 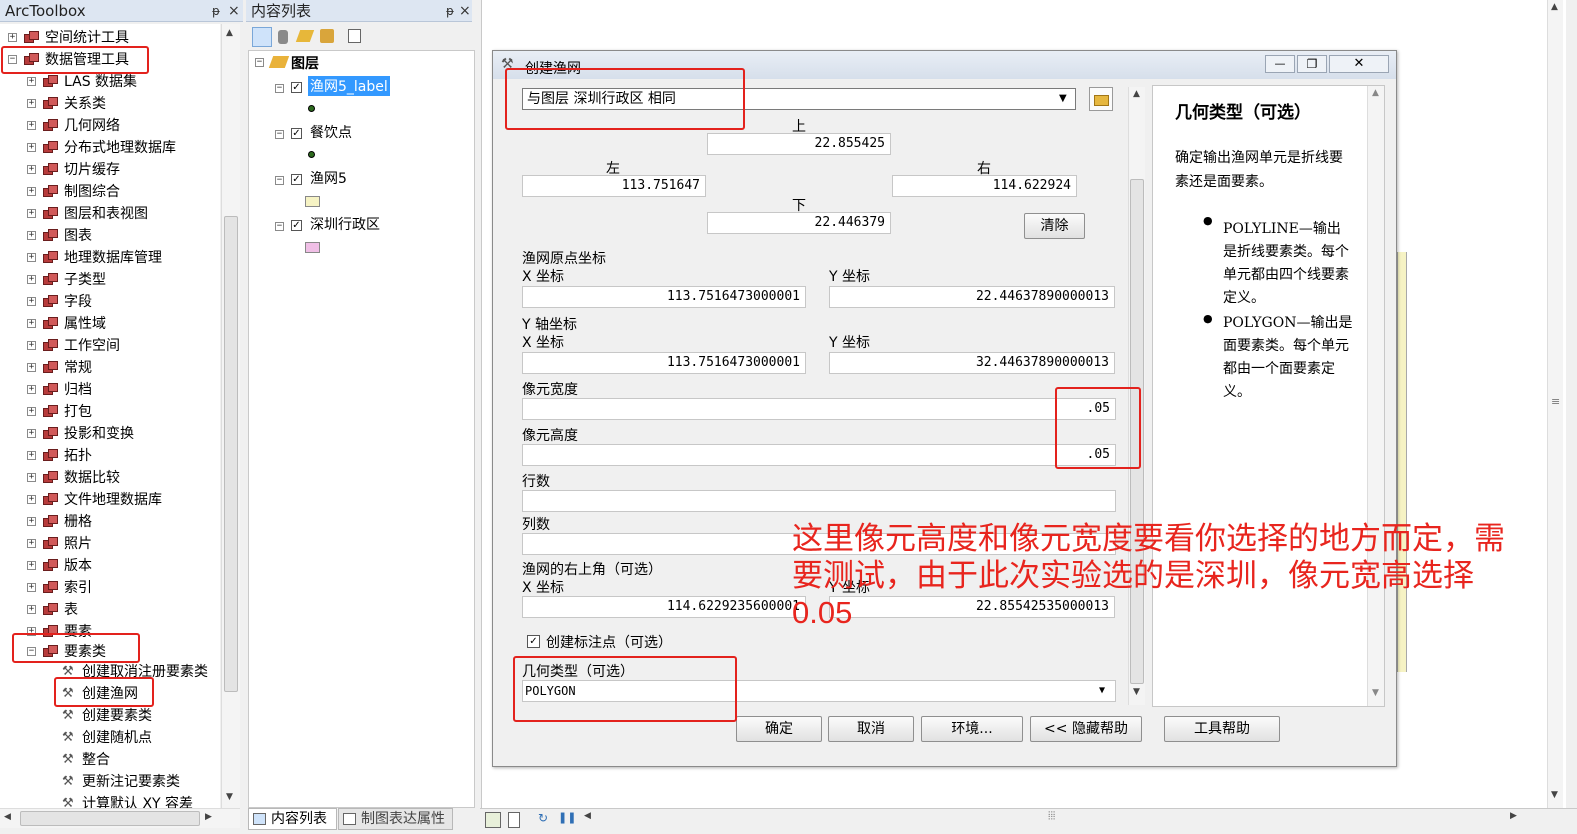 I want to click on arctoolbox-hscroll: ◀ ▶, so click(x=120, y=818).